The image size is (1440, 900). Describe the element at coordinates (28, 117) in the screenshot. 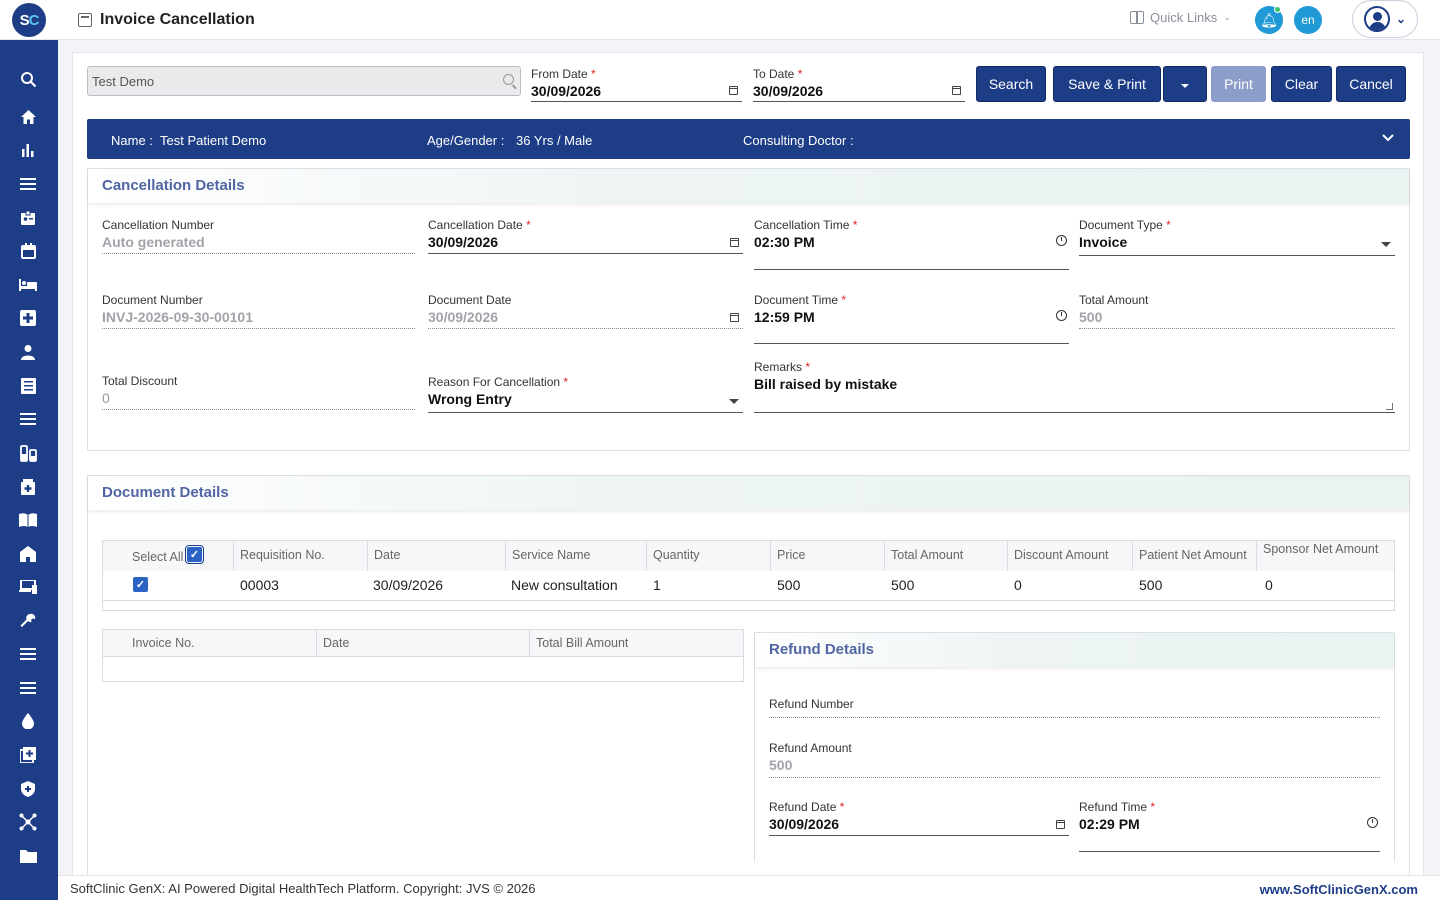

I see `home-icon` at that location.